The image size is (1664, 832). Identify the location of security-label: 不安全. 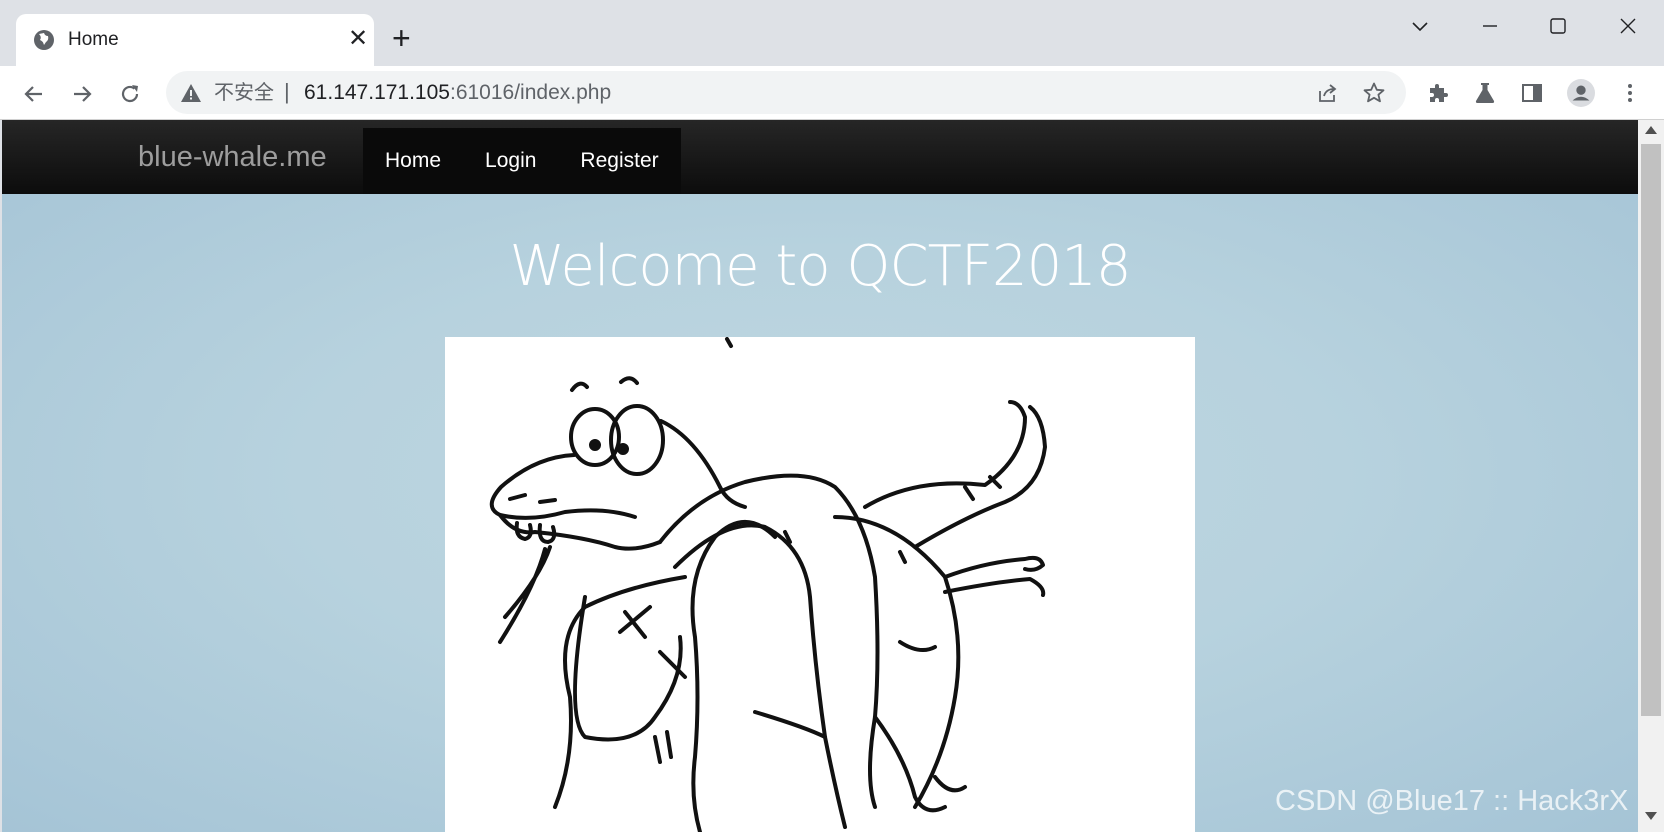
(244, 93).